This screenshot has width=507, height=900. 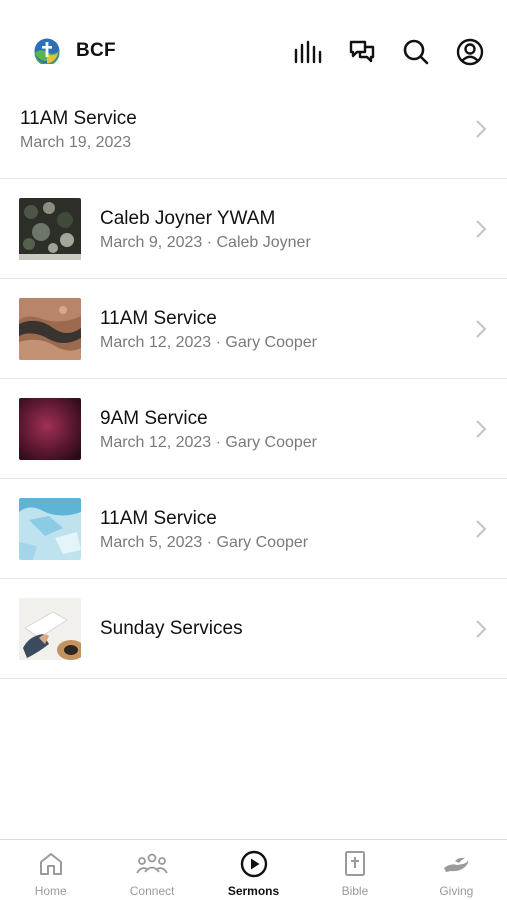 I want to click on foliage-image-icon, so click(x=50, y=229).